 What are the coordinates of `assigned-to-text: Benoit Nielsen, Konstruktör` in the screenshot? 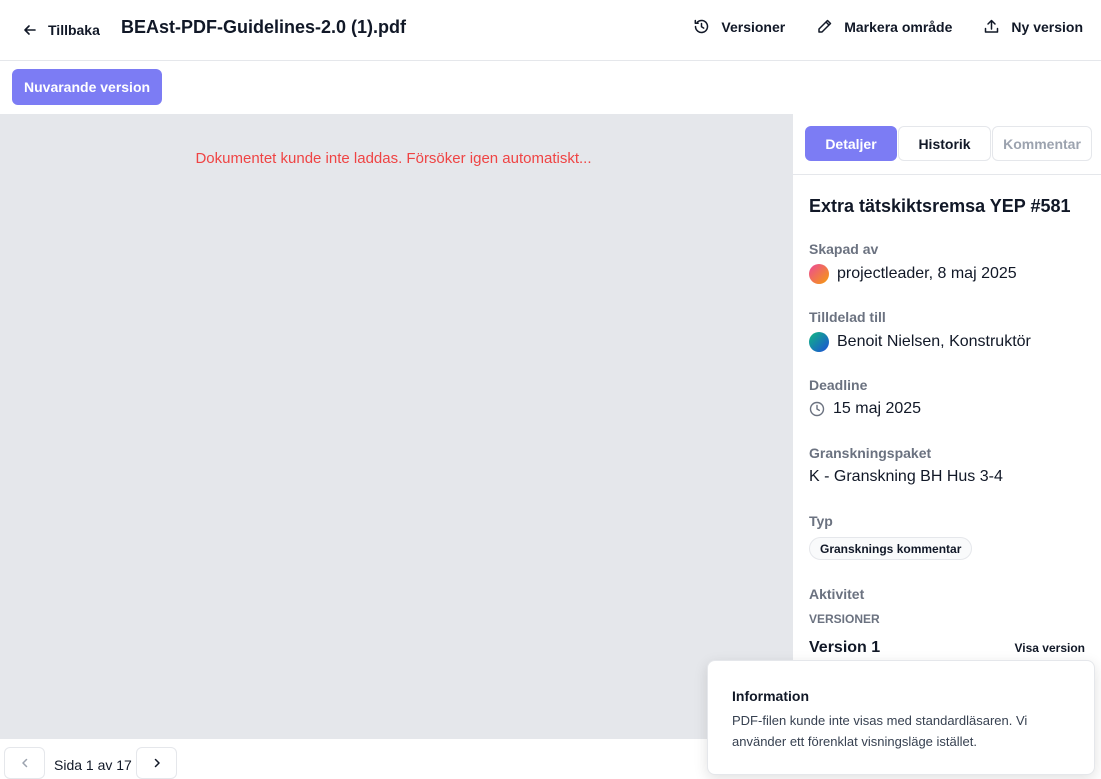 It's located at (934, 341).